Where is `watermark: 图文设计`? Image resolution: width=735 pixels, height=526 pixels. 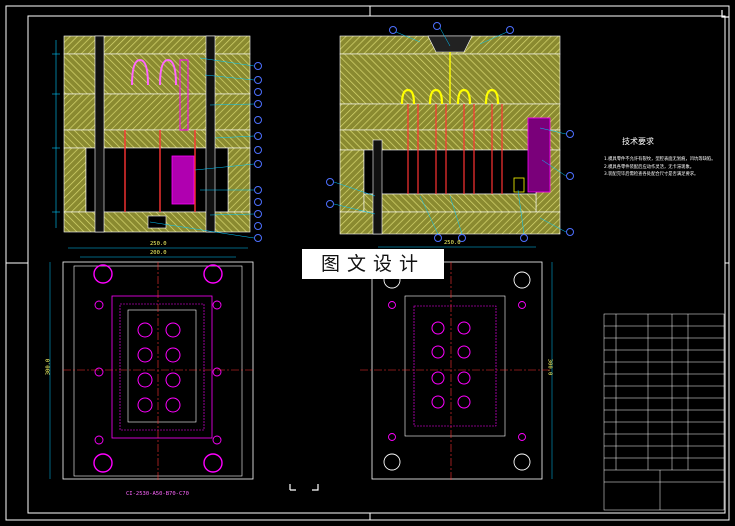
watermark: 图文设计 is located at coordinates (373, 264).